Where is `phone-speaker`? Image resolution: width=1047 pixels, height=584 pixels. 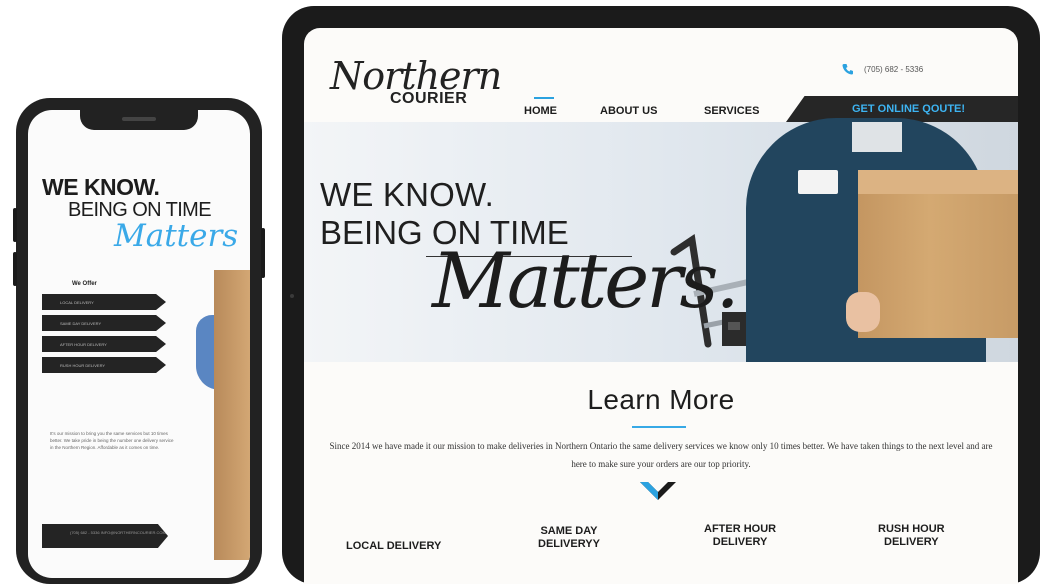
phone-speaker is located at coordinates (139, 119).